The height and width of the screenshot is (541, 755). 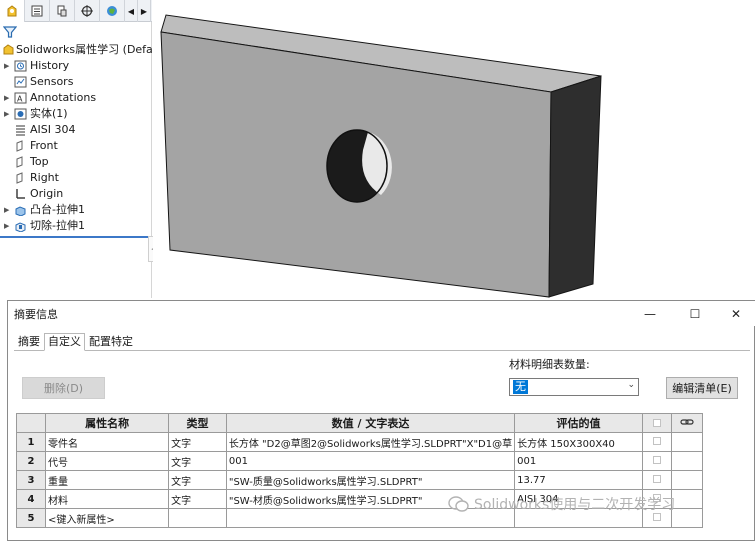 I want to click on tree-item-history: ▶ History, so click(x=76, y=66).